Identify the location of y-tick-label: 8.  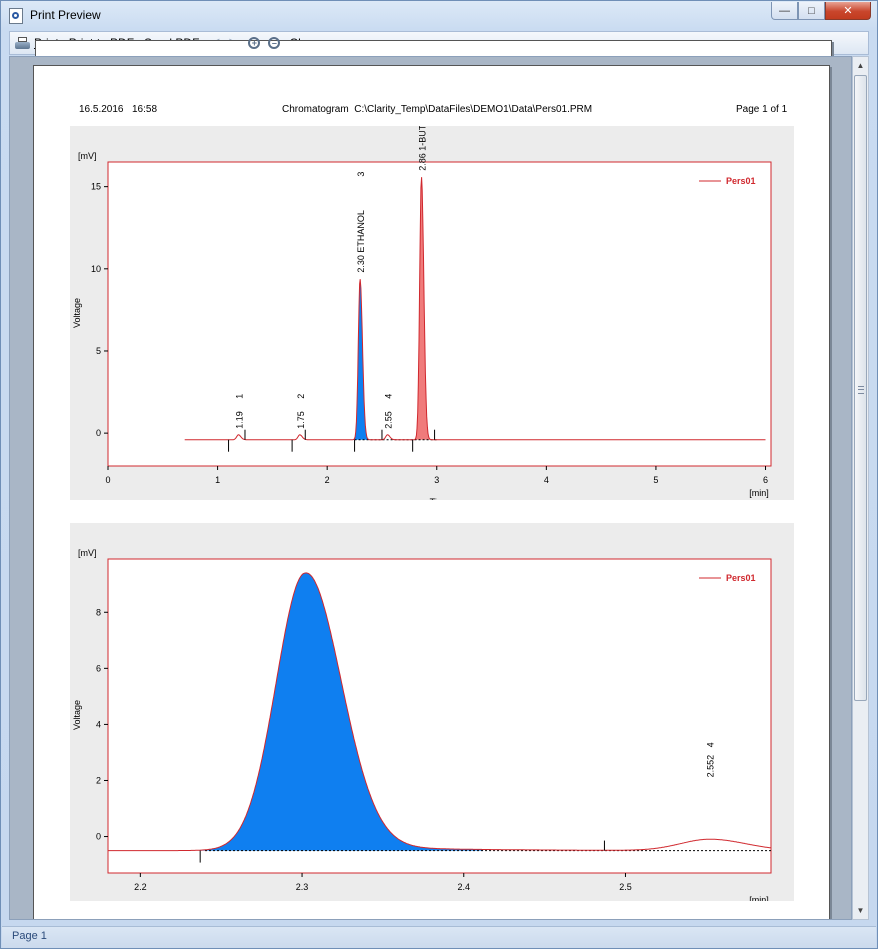
(98, 612).